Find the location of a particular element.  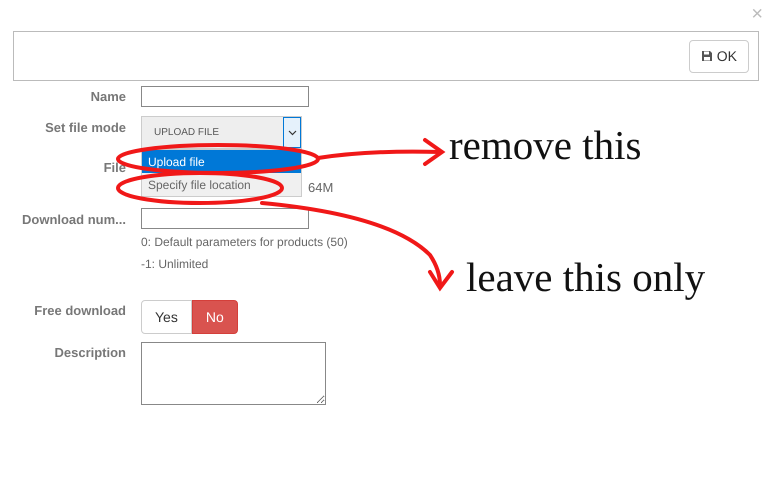

file-size-note: 64M is located at coordinates (321, 187).